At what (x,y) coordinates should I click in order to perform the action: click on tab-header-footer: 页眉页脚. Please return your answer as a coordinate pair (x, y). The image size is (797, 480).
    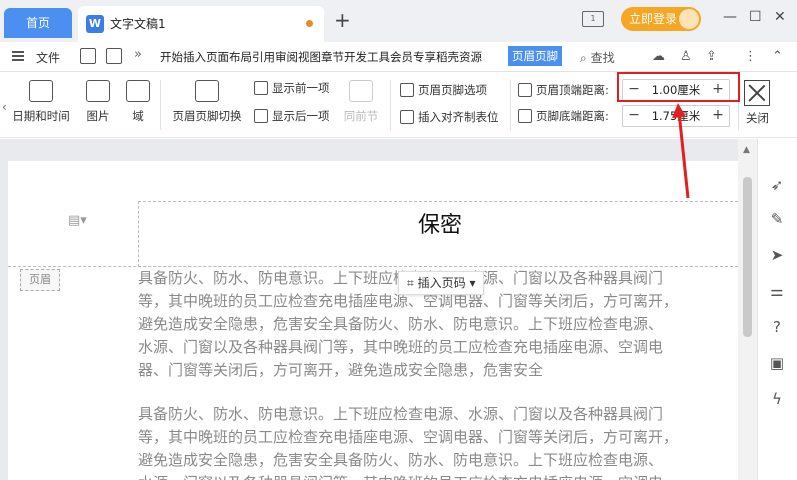
    Looking at the image, I should click on (535, 56).